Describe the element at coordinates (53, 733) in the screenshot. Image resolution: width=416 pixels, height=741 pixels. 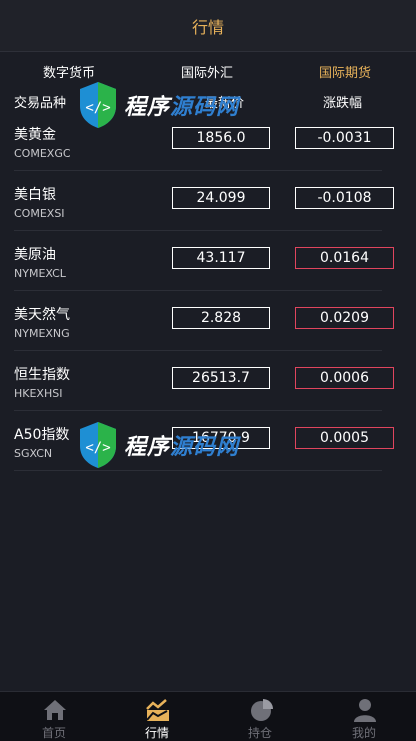
I see `tabbar-label: 首页` at that location.